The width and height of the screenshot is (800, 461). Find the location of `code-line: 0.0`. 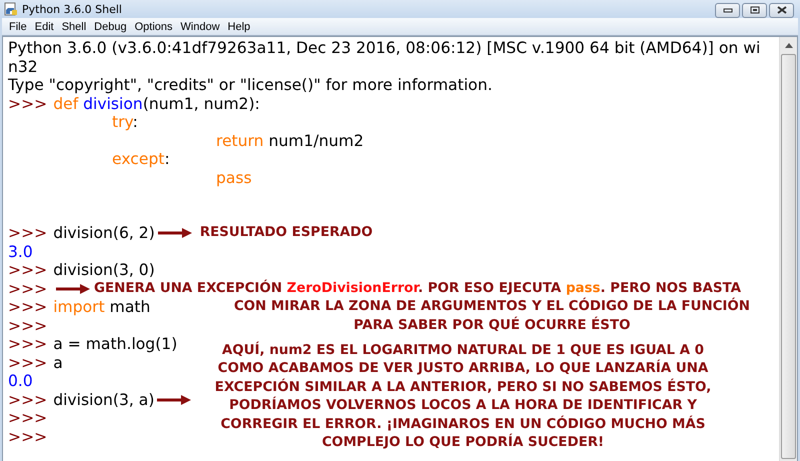

code-line: 0.0 is located at coordinates (20, 381).